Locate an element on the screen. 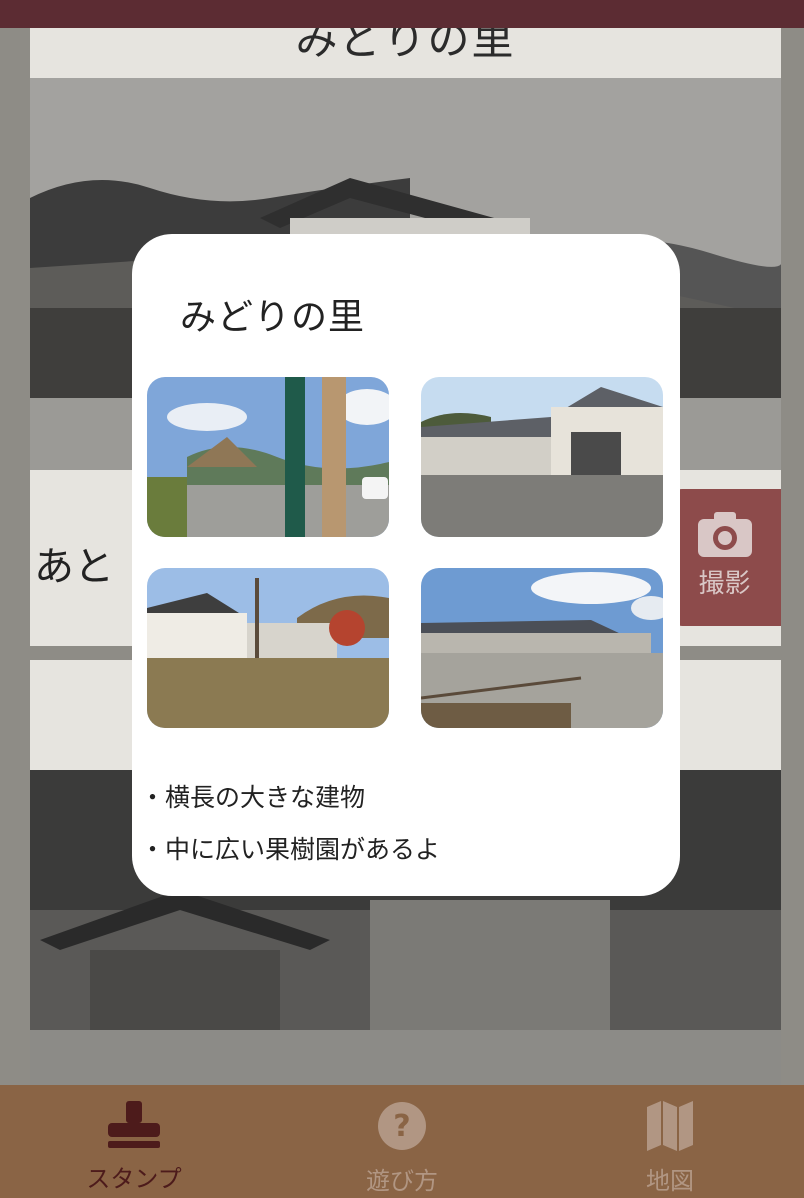 This screenshot has height=1198, width=804. thumbnail-building-front is located at coordinates (542, 457).